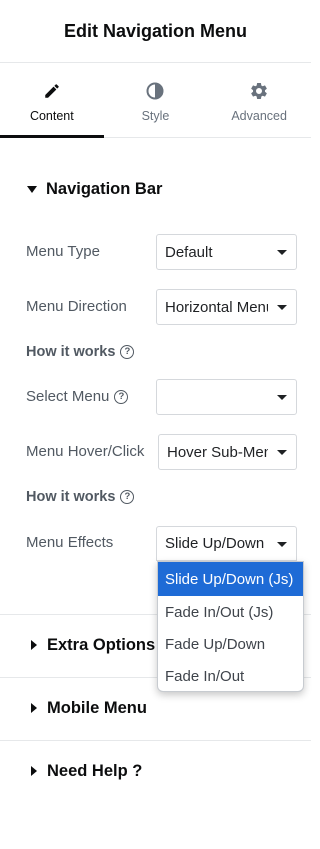 The height and width of the screenshot is (849, 320). What do you see at coordinates (230, 612) in the screenshot?
I see `dropdown-option: Fade In/Out (Js)` at bounding box center [230, 612].